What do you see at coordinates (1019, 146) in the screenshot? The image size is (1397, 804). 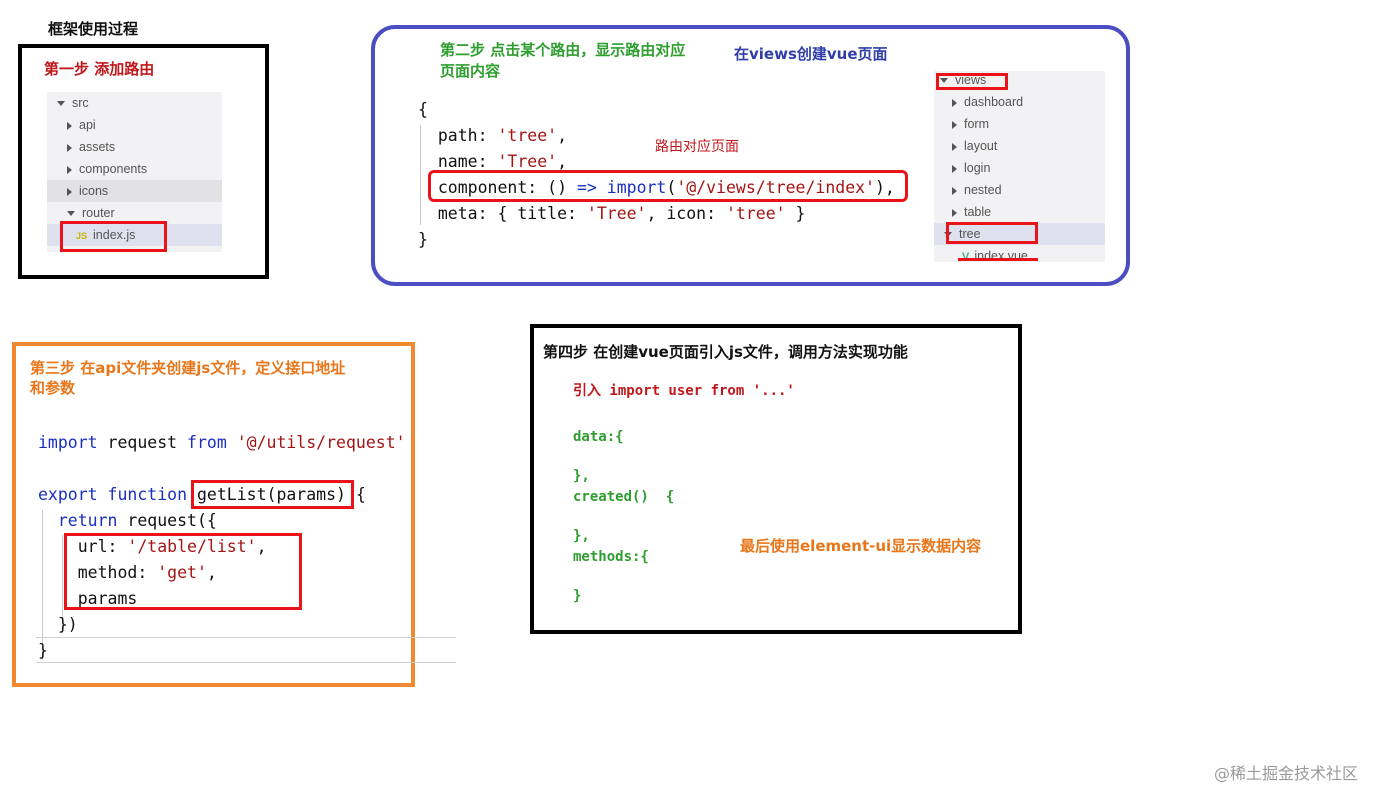 I see `tree-item-layout: layout` at bounding box center [1019, 146].